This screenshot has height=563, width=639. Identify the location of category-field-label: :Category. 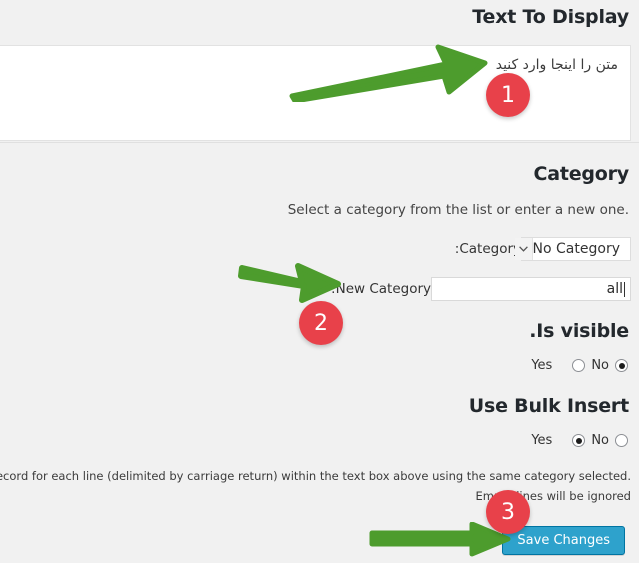
(487, 249).